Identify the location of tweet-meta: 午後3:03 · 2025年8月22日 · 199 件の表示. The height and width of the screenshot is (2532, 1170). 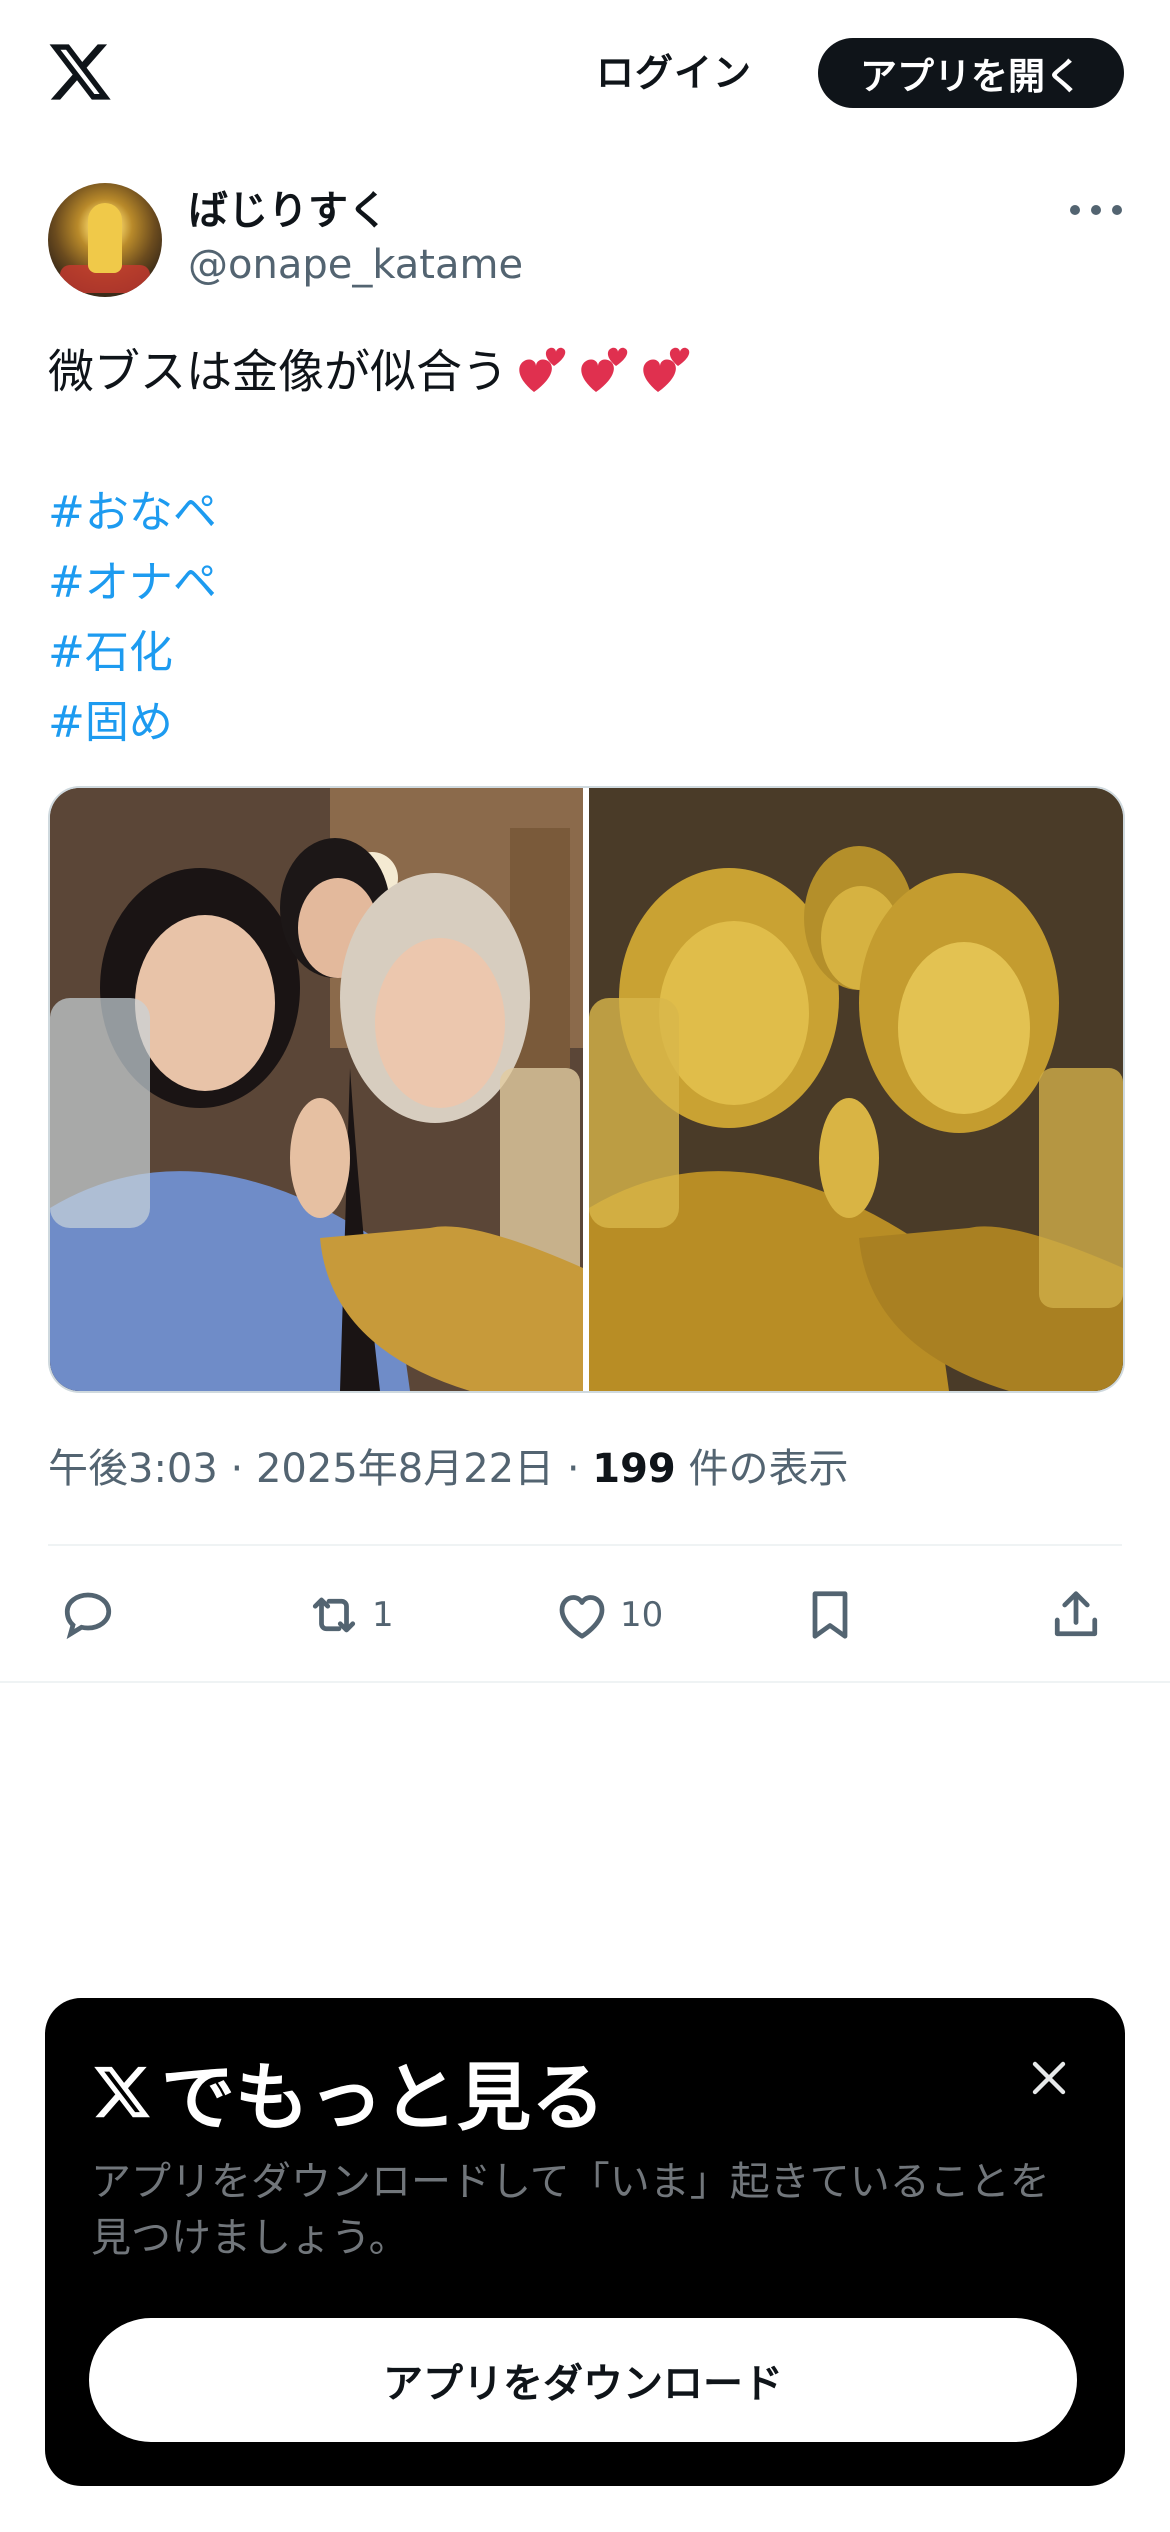
(448, 1465).